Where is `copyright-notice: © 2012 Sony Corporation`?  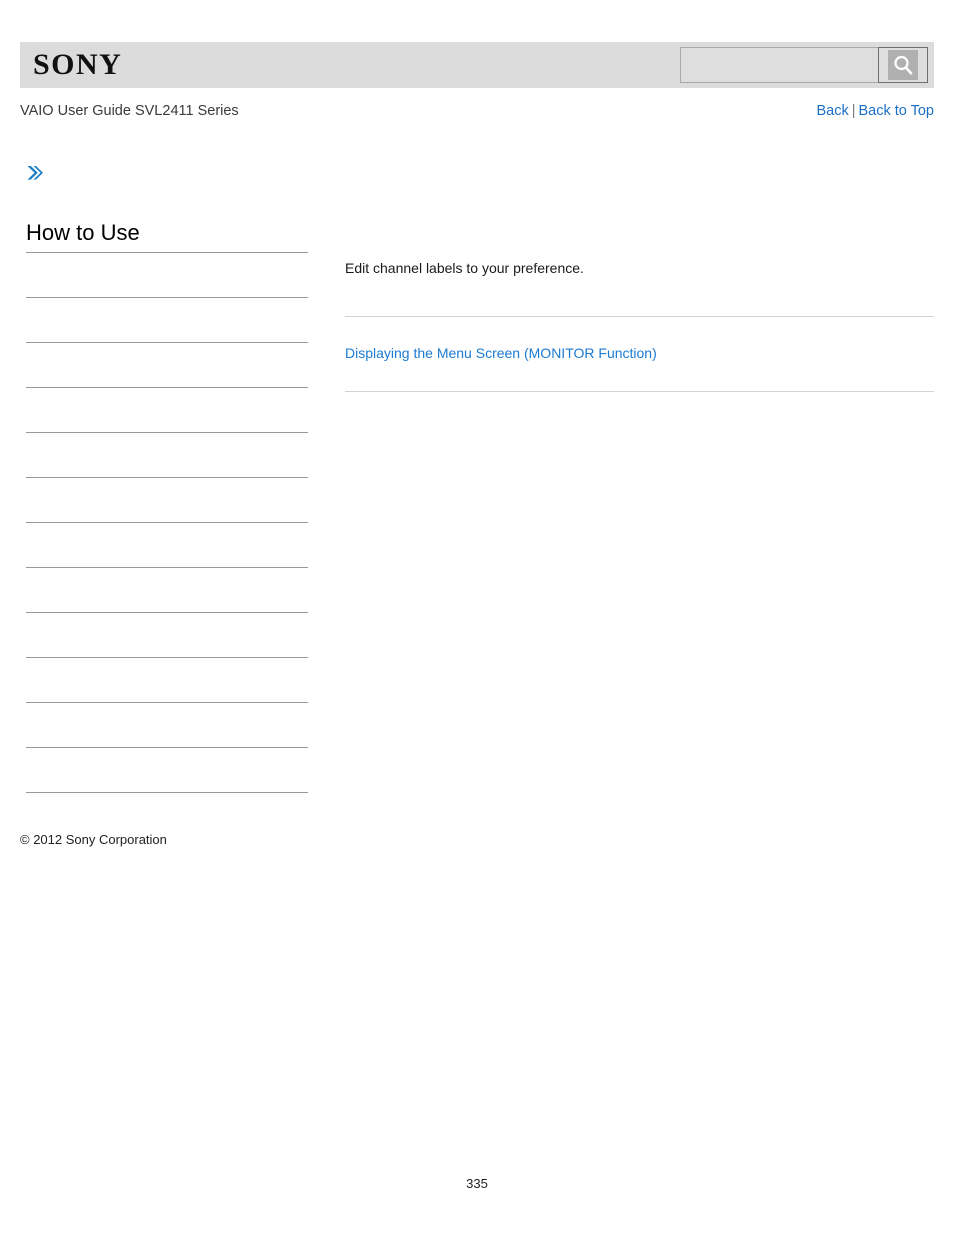
copyright-notice: © 2012 Sony Corporation is located at coordinates (93, 839).